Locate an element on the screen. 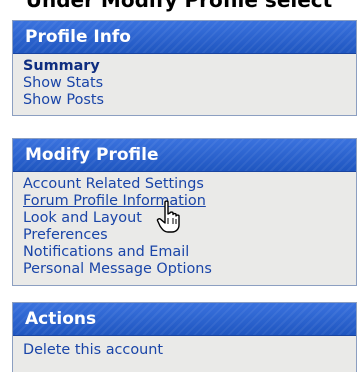  look-and-layout-link: Look and Layout is located at coordinates (189, 218).